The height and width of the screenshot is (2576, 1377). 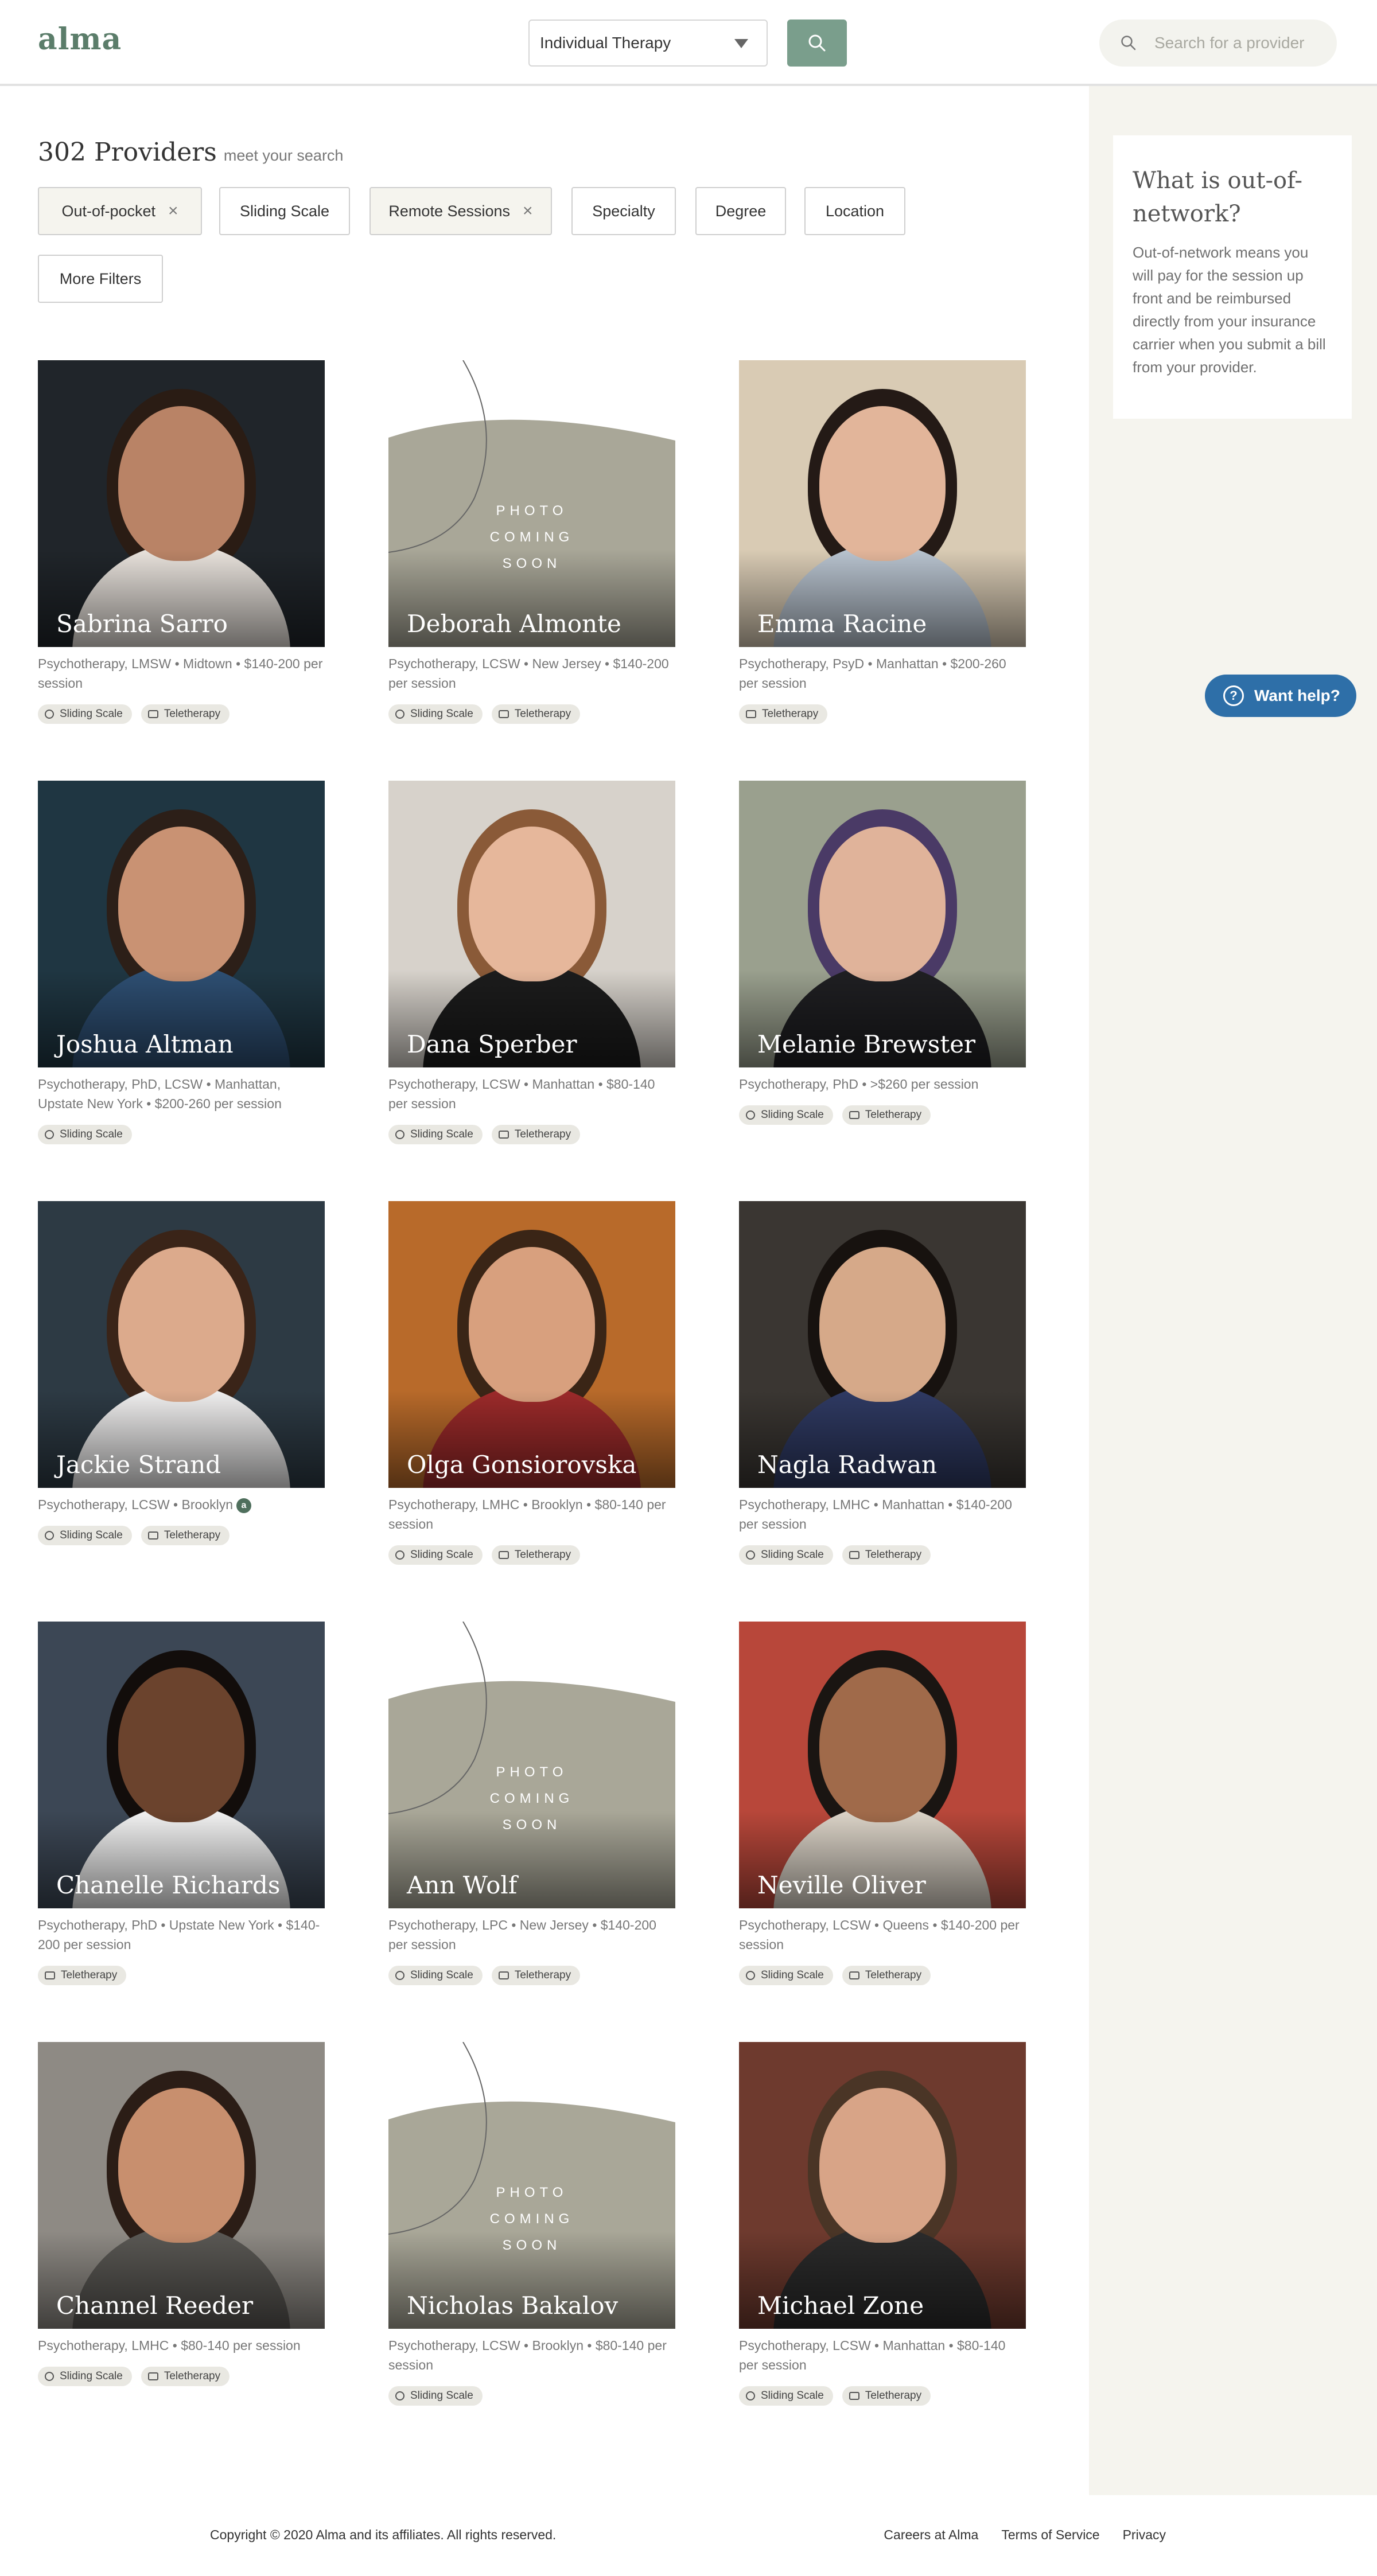 What do you see at coordinates (648, 43) in the screenshot?
I see `therapy-type-select: Individual Therapy` at bounding box center [648, 43].